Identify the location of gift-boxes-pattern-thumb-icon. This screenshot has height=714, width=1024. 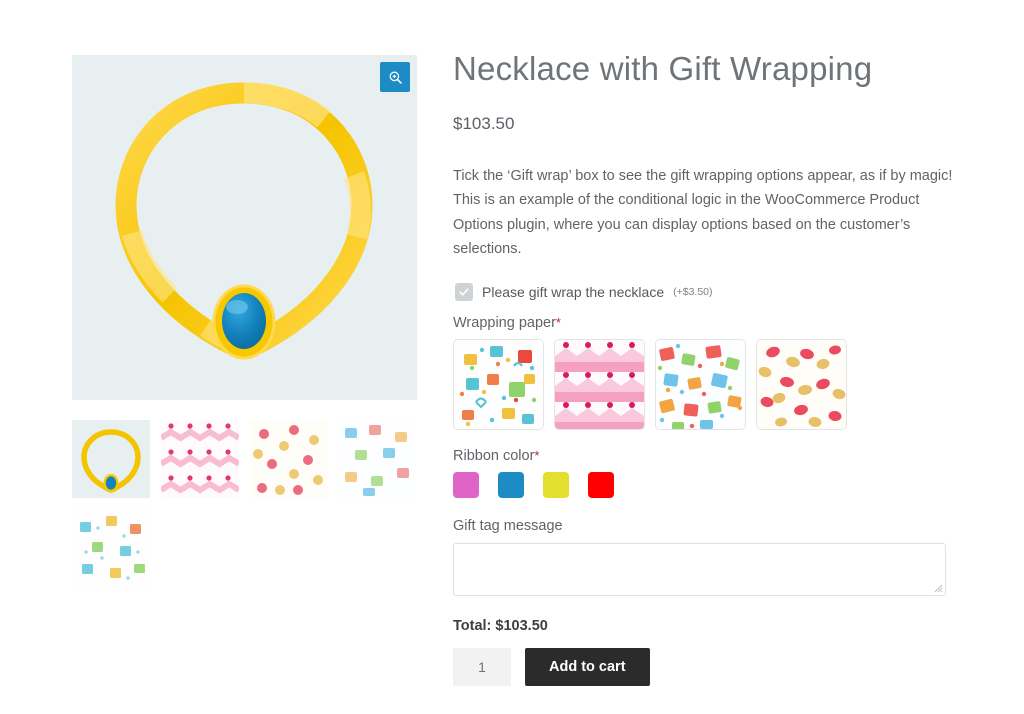
(111, 547).